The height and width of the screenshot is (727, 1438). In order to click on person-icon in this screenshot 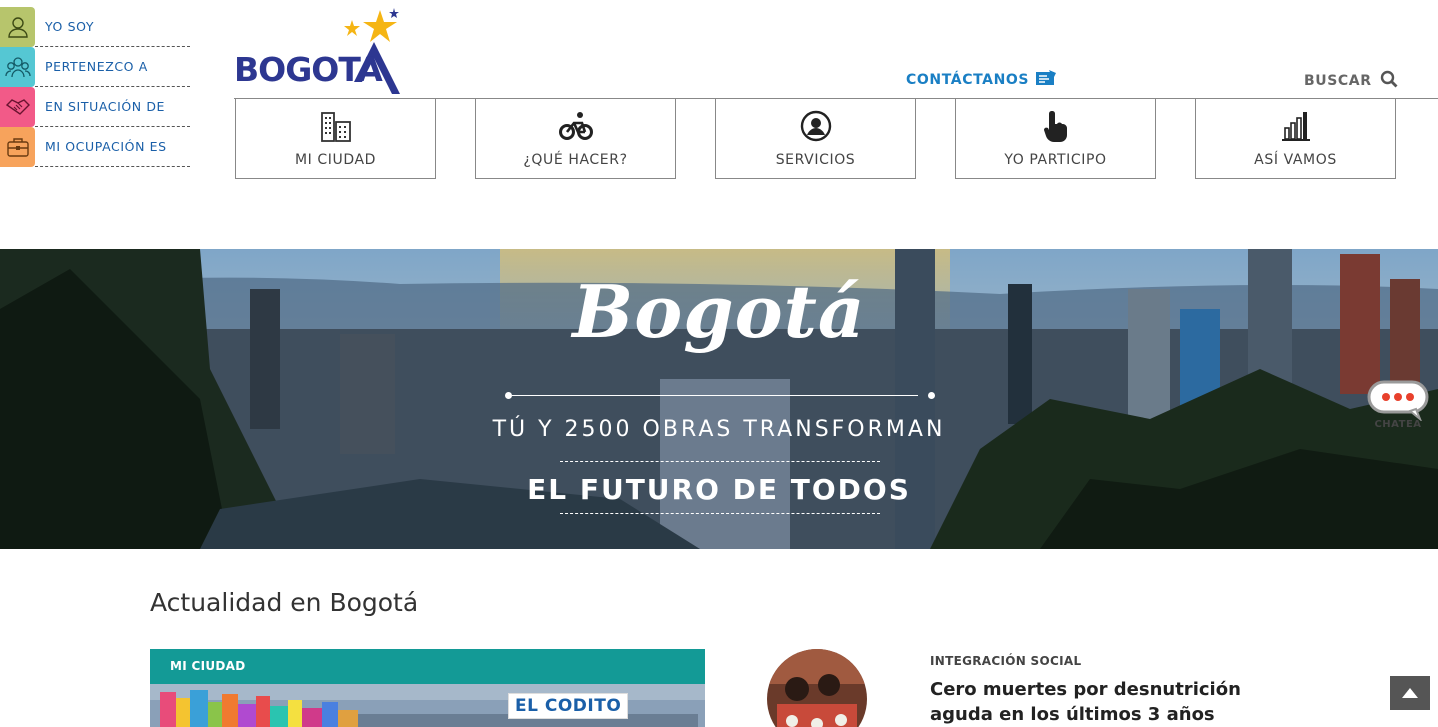, I will do `click(17, 27)`.